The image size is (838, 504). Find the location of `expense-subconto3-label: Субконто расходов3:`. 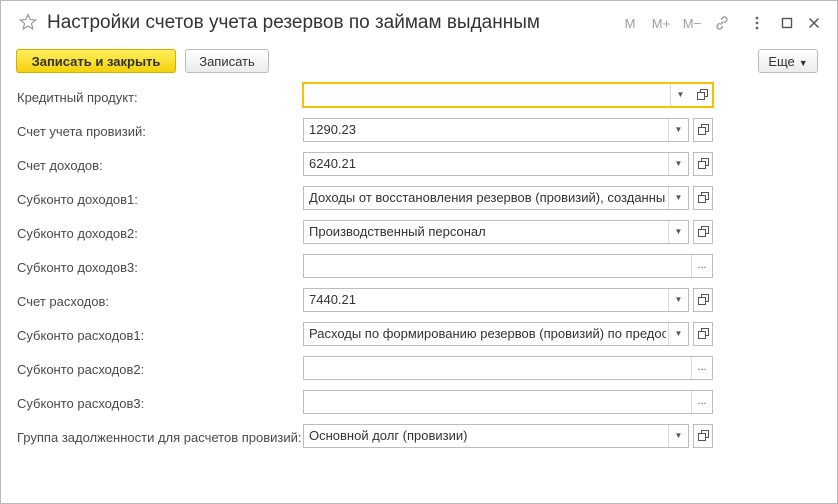

expense-subconto3-label: Субконто расходов3: is located at coordinates (81, 403).